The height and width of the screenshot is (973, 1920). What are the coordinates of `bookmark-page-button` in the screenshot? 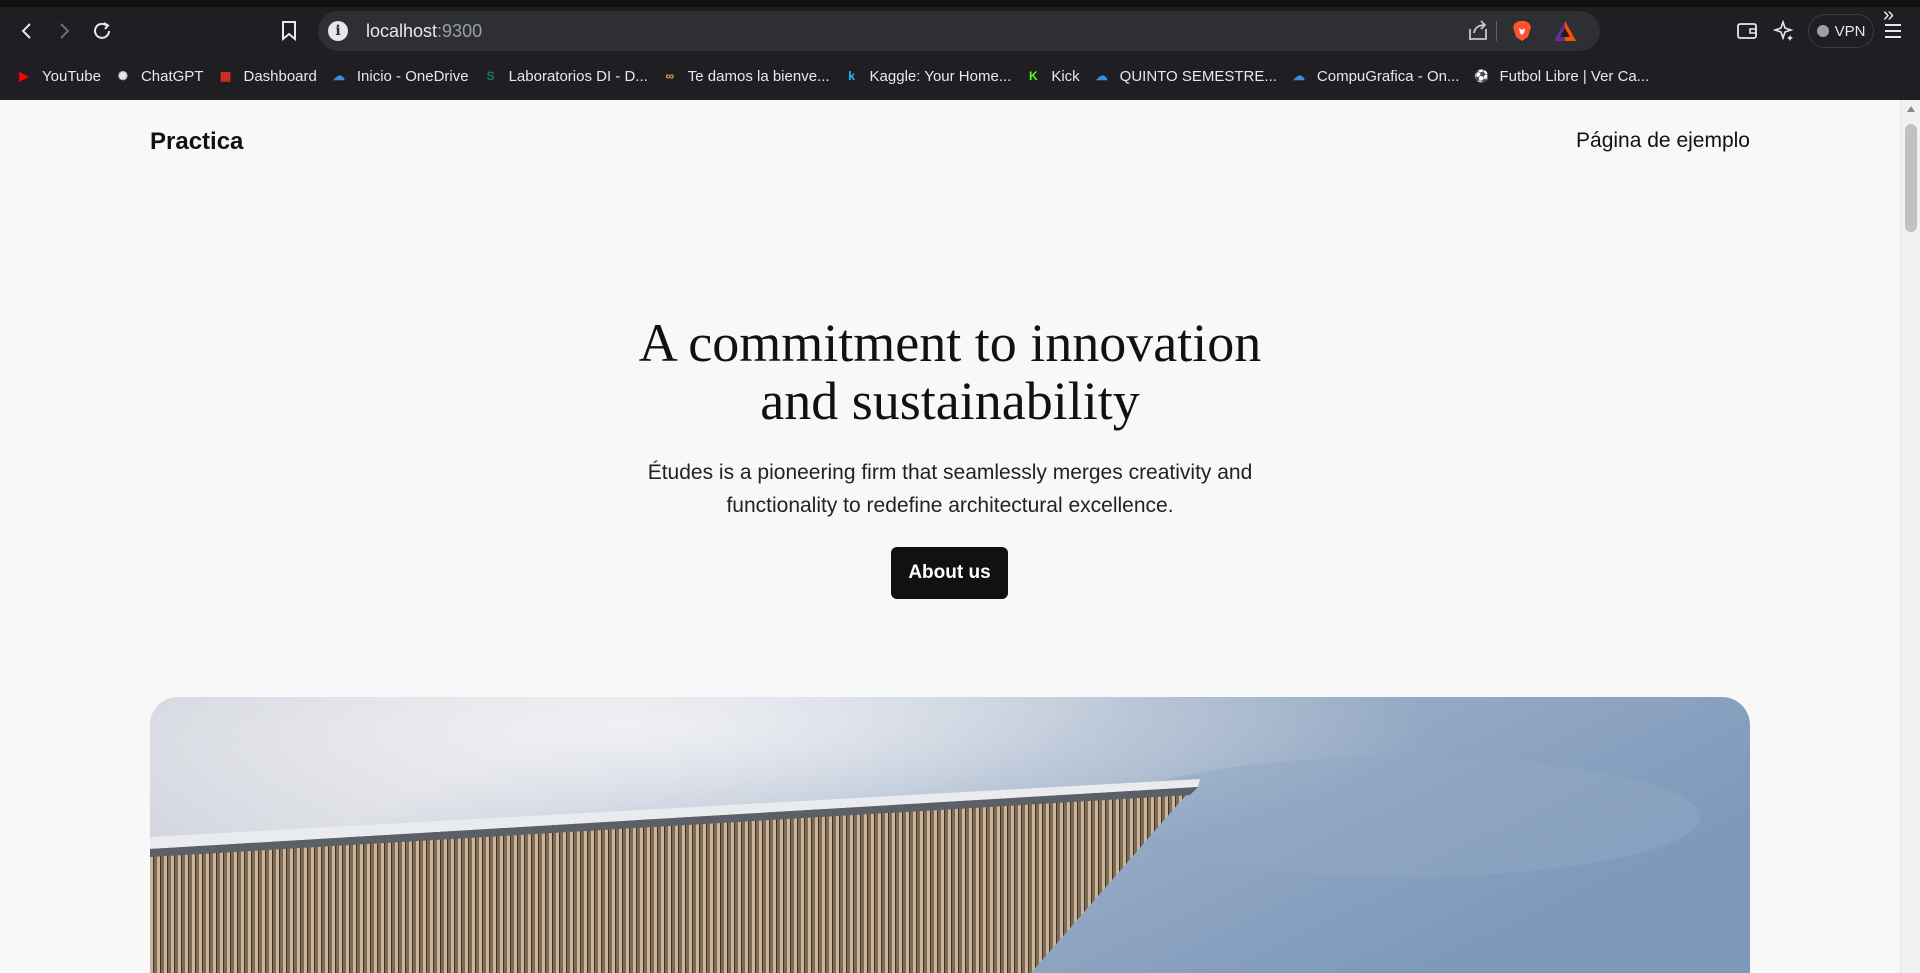 It's located at (289, 31).